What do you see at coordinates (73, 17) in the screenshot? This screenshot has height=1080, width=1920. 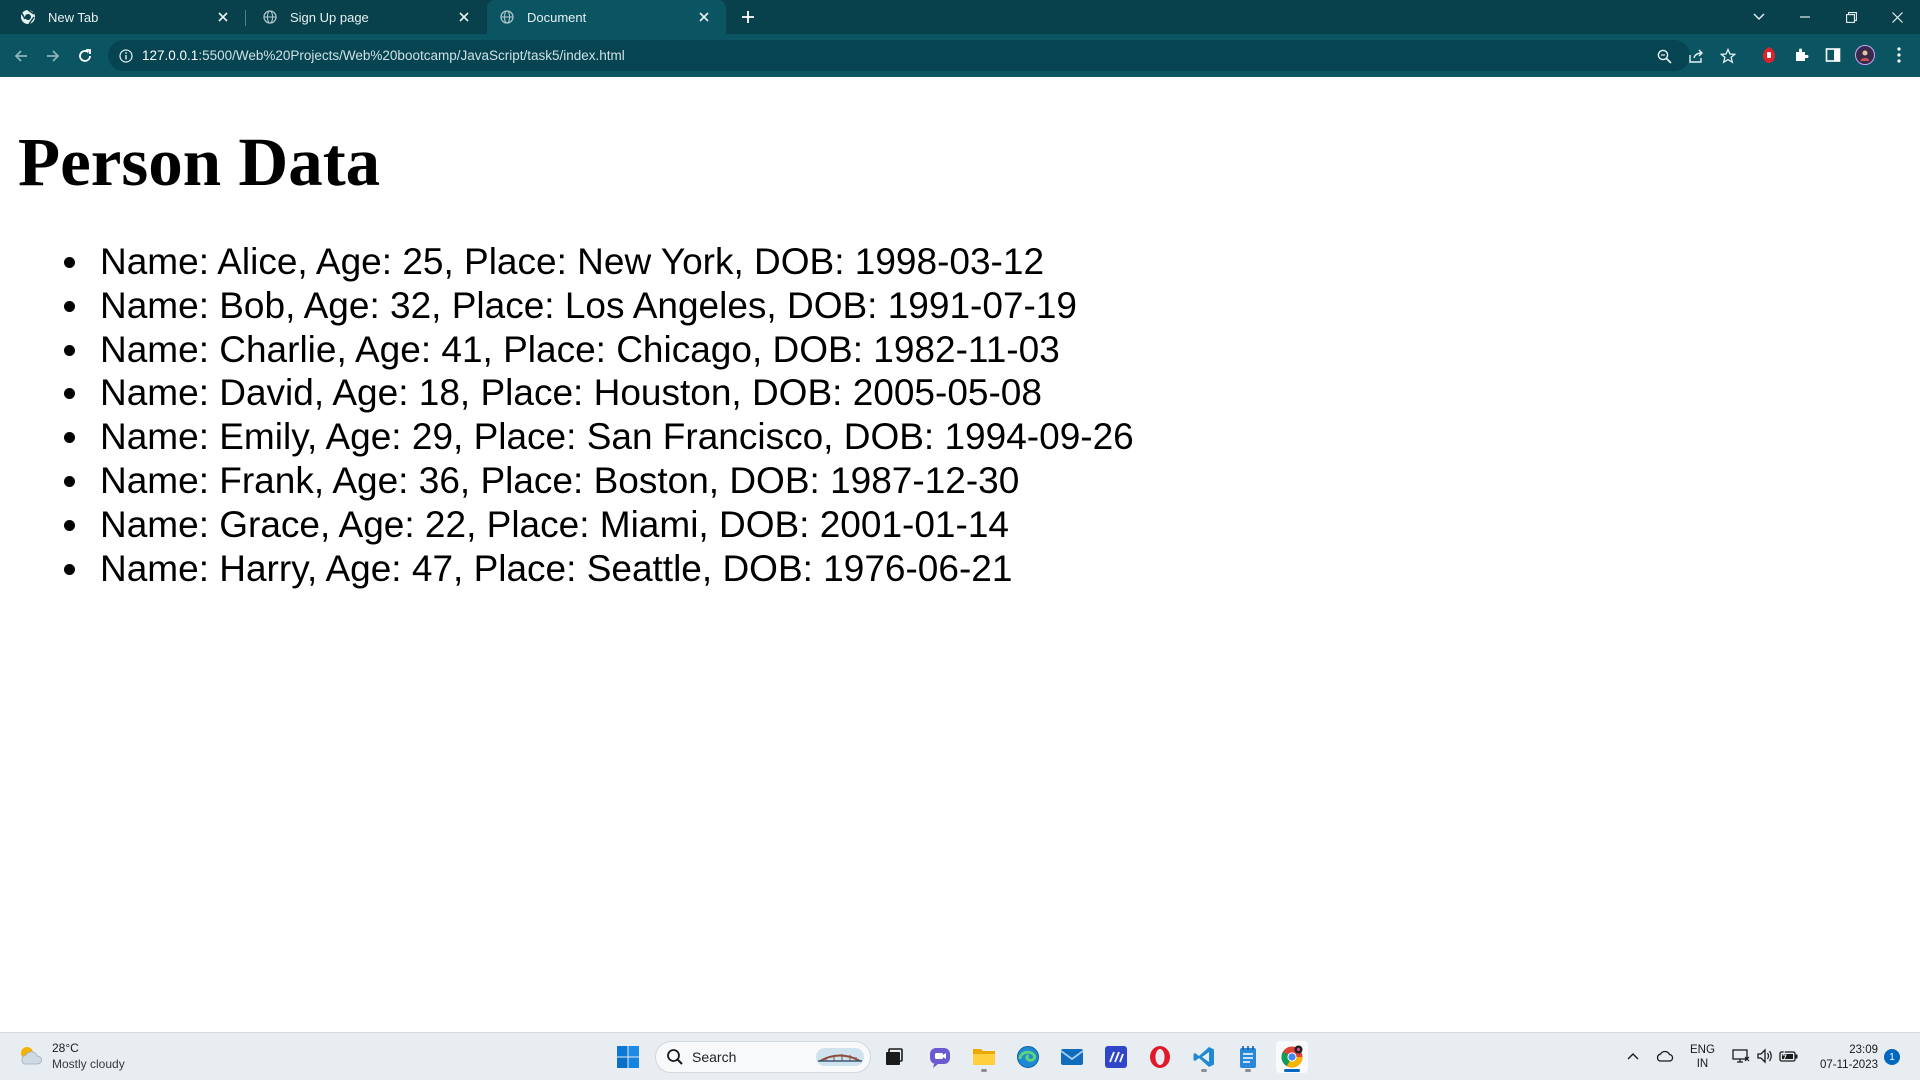 I see `tab-title: New Tab` at bounding box center [73, 17].